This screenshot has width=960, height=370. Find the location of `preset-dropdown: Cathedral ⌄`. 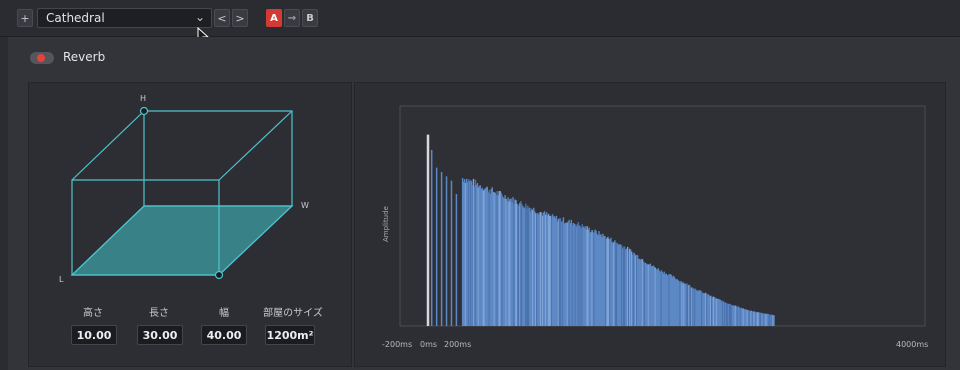

preset-dropdown: Cathedral ⌄ is located at coordinates (124, 18).